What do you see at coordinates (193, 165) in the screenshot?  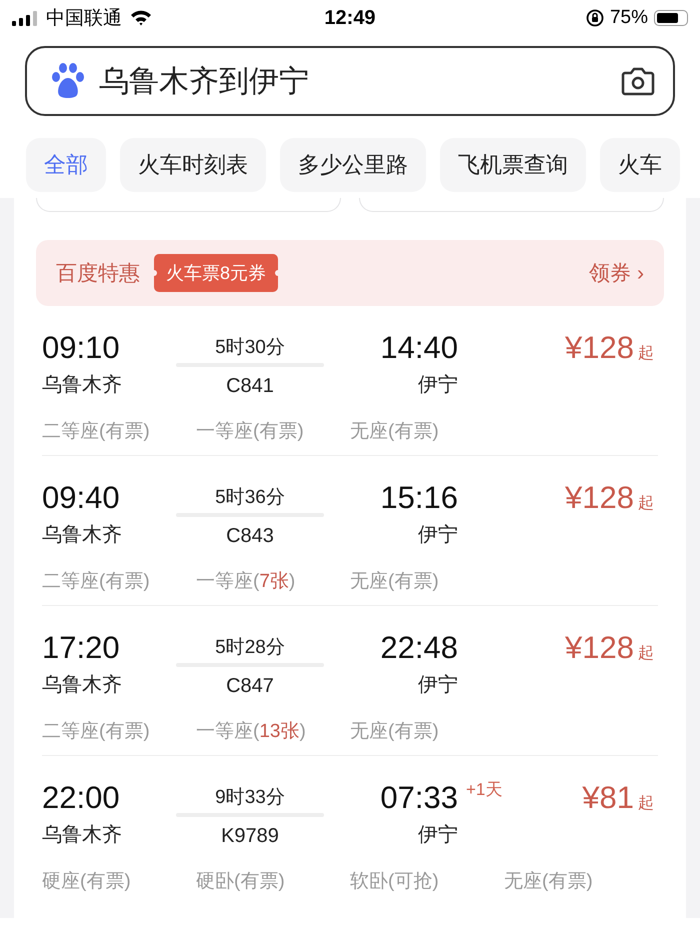 I see `filter-chip: 火车时刻表` at bounding box center [193, 165].